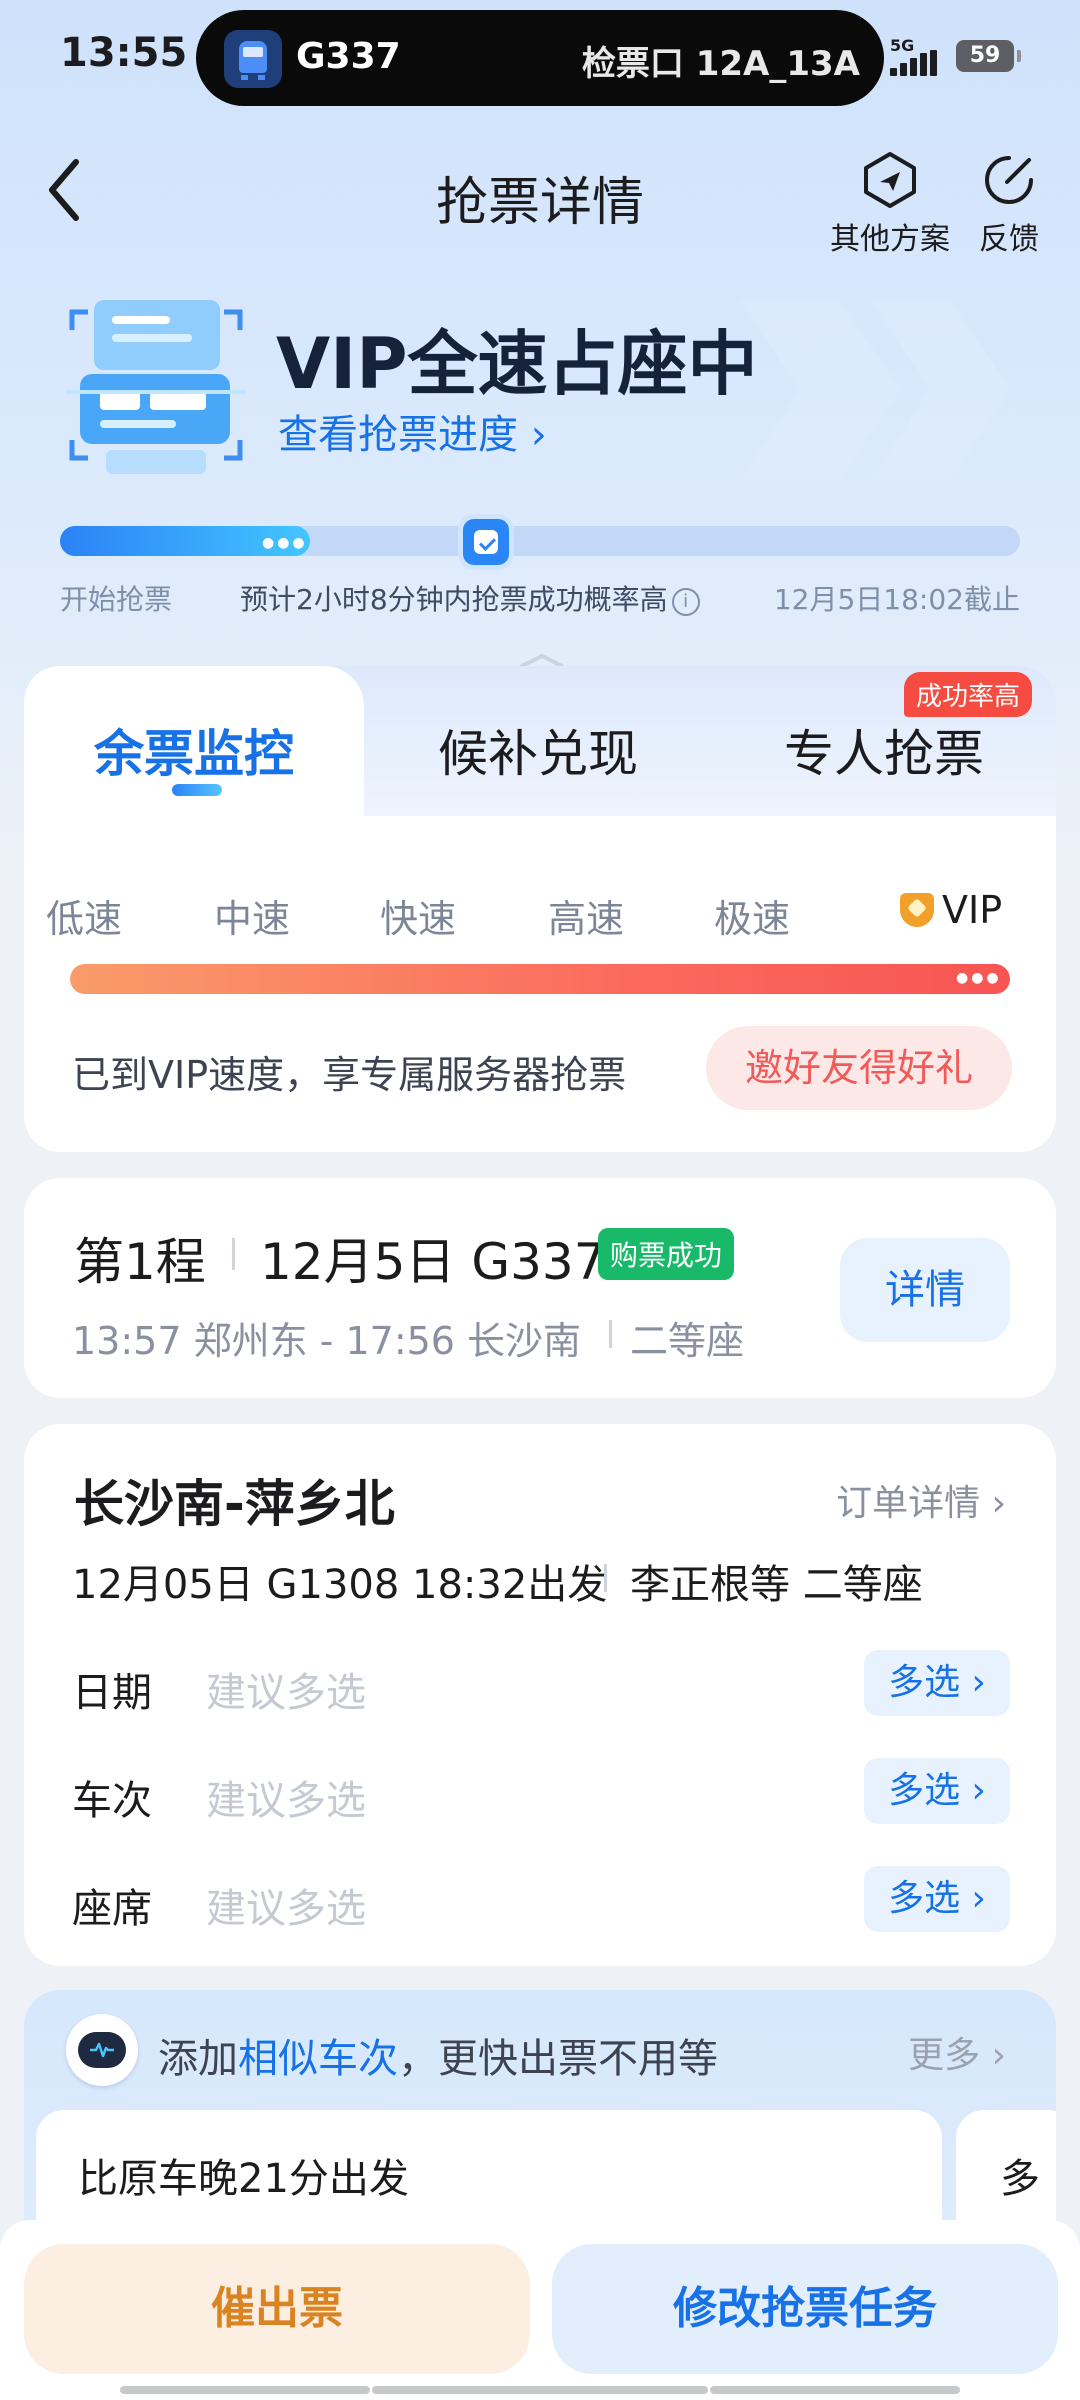 The image size is (1080, 2400). Describe the element at coordinates (988, 56) in the screenshot. I see `battery-icon: 59` at that location.